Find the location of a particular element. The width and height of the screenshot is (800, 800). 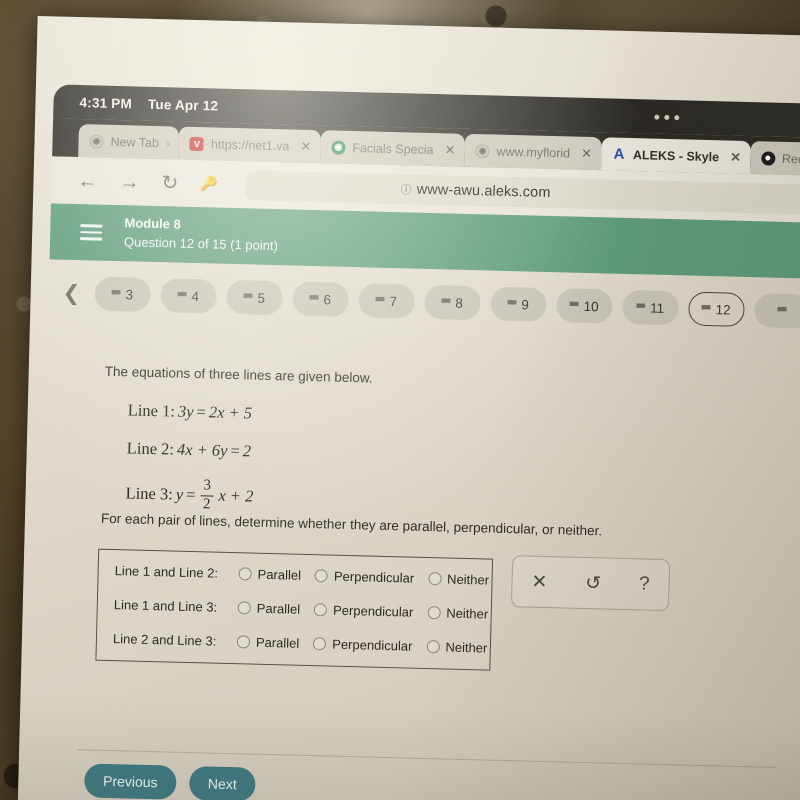

chevron-left-icon: ❮ is located at coordinates (71, 292).